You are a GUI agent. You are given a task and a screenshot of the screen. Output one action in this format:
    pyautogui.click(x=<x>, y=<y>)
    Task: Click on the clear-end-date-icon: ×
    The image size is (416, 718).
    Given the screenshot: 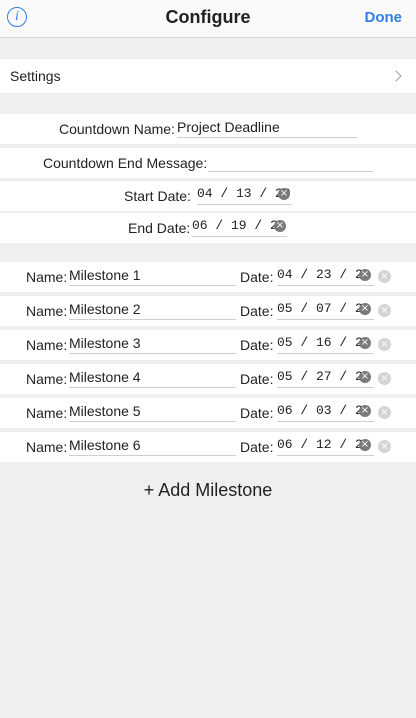 What is the action you would take?
    pyautogui.click(x=280, y=226)
    